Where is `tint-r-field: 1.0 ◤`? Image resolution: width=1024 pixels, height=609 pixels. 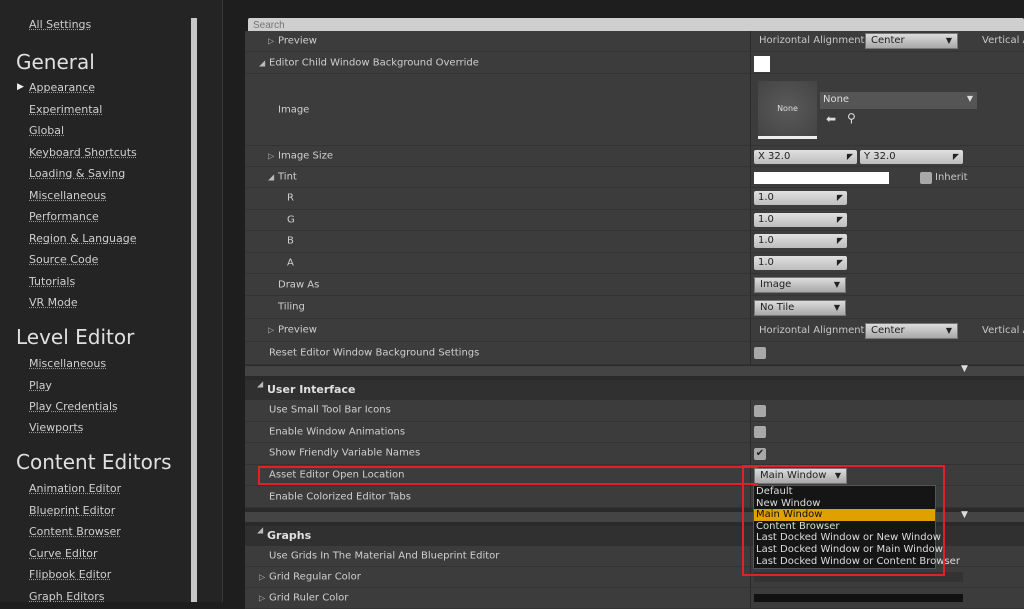
tint-r-field: 1.0 ◤ is located at coordinates (800, 198).